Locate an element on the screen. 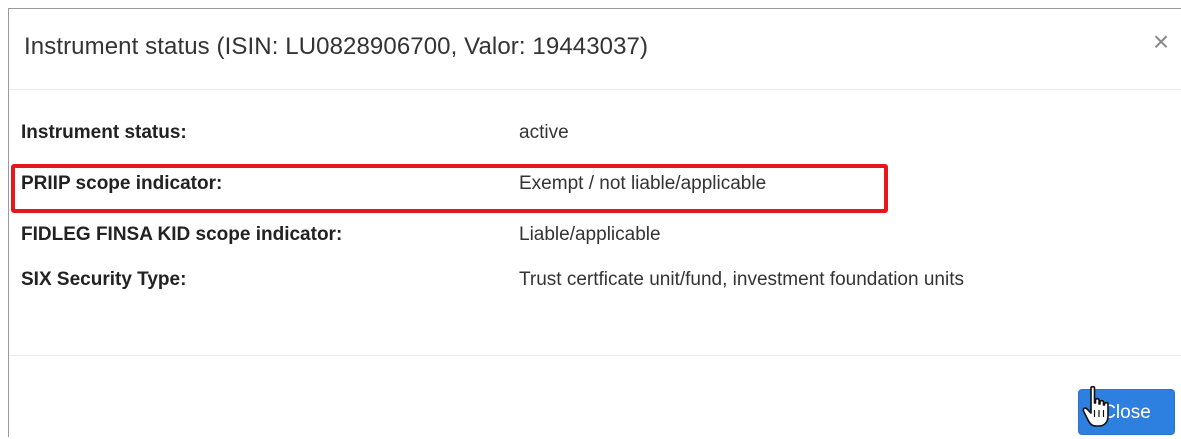 Image resolution: width=1181 pixels, height=439 pixels. highlight-annotation-box is located at coordinates (449, 188).